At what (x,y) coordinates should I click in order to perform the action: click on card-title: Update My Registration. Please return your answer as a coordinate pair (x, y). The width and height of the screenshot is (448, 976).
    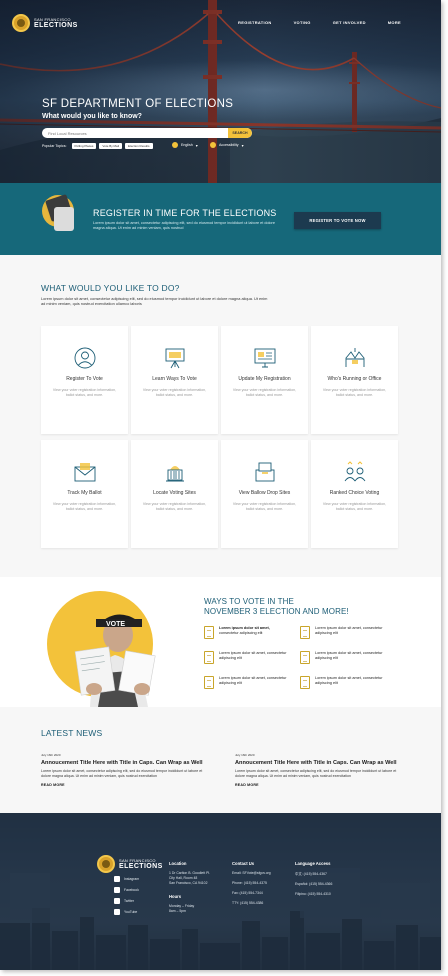
    Looking at the image, I should click on (264, 379).